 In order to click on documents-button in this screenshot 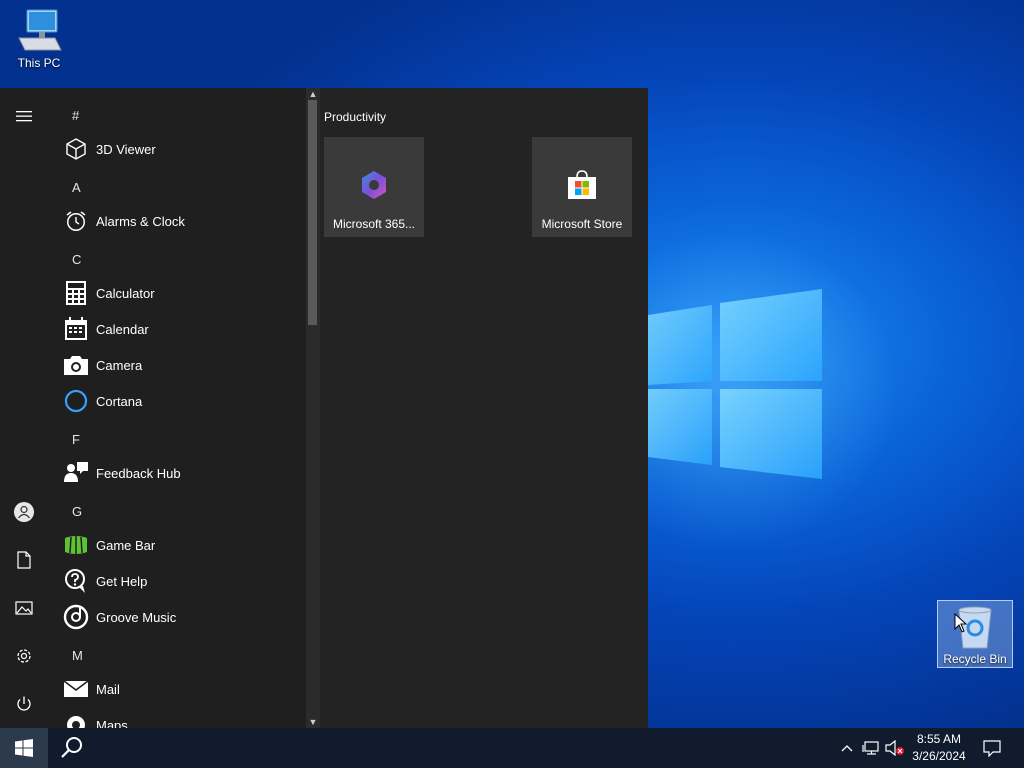, I will do `click(24, 560)`.